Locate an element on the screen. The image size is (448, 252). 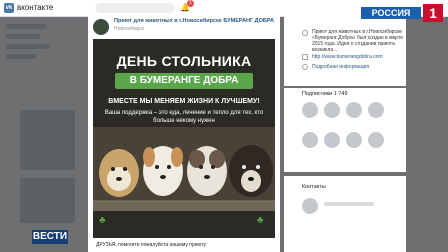
channel-number: 1 is located at coordinates (433, 13).